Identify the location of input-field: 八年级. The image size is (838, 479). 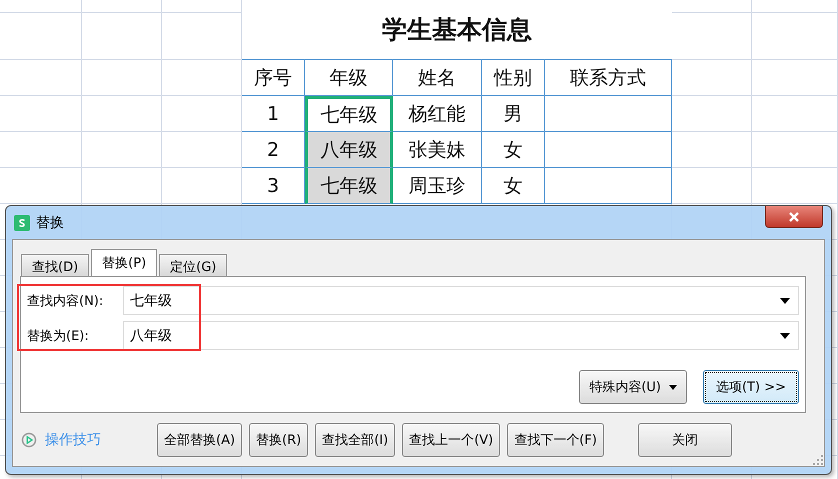
(461, 335).